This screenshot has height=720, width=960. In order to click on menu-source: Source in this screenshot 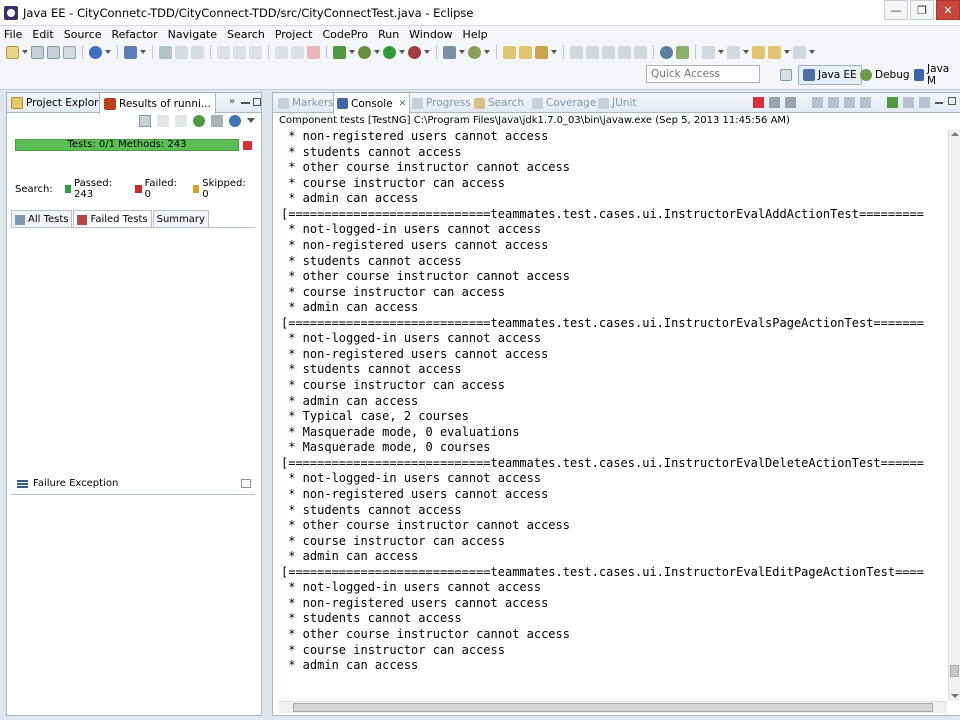, I will do `click(83, 34)`.